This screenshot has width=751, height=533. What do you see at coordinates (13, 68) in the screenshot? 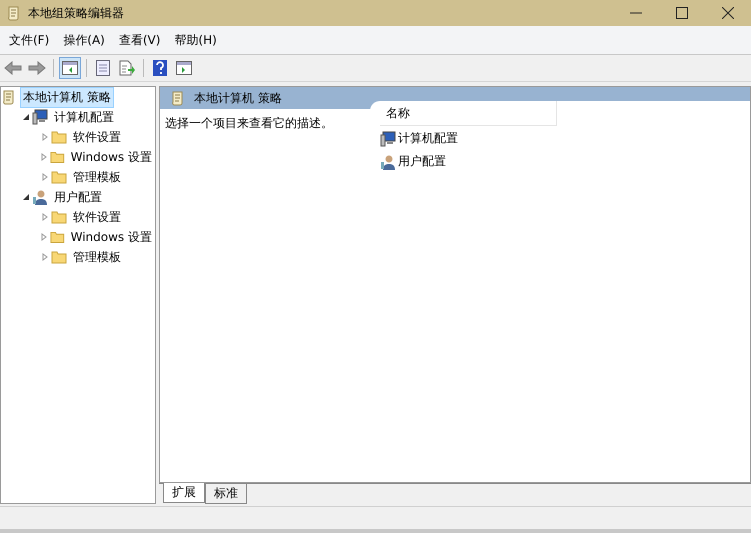
I see `back-arrow-icon` at bounding box center [13, 68].